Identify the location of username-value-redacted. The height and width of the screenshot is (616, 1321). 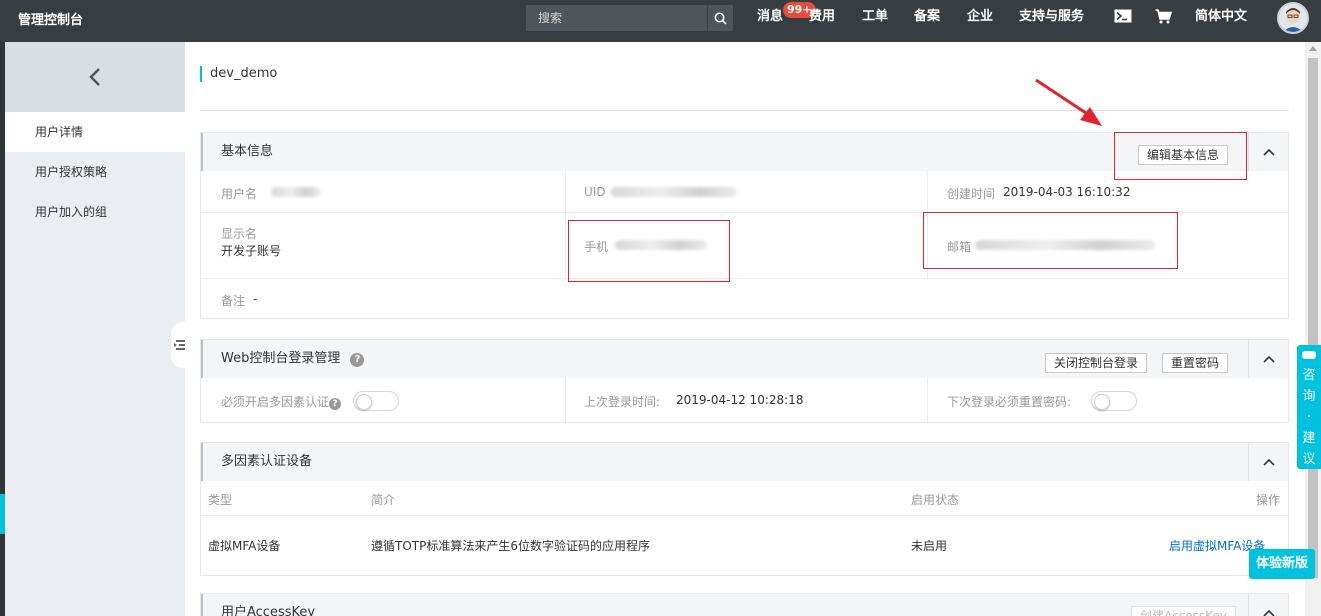
(296, 192).